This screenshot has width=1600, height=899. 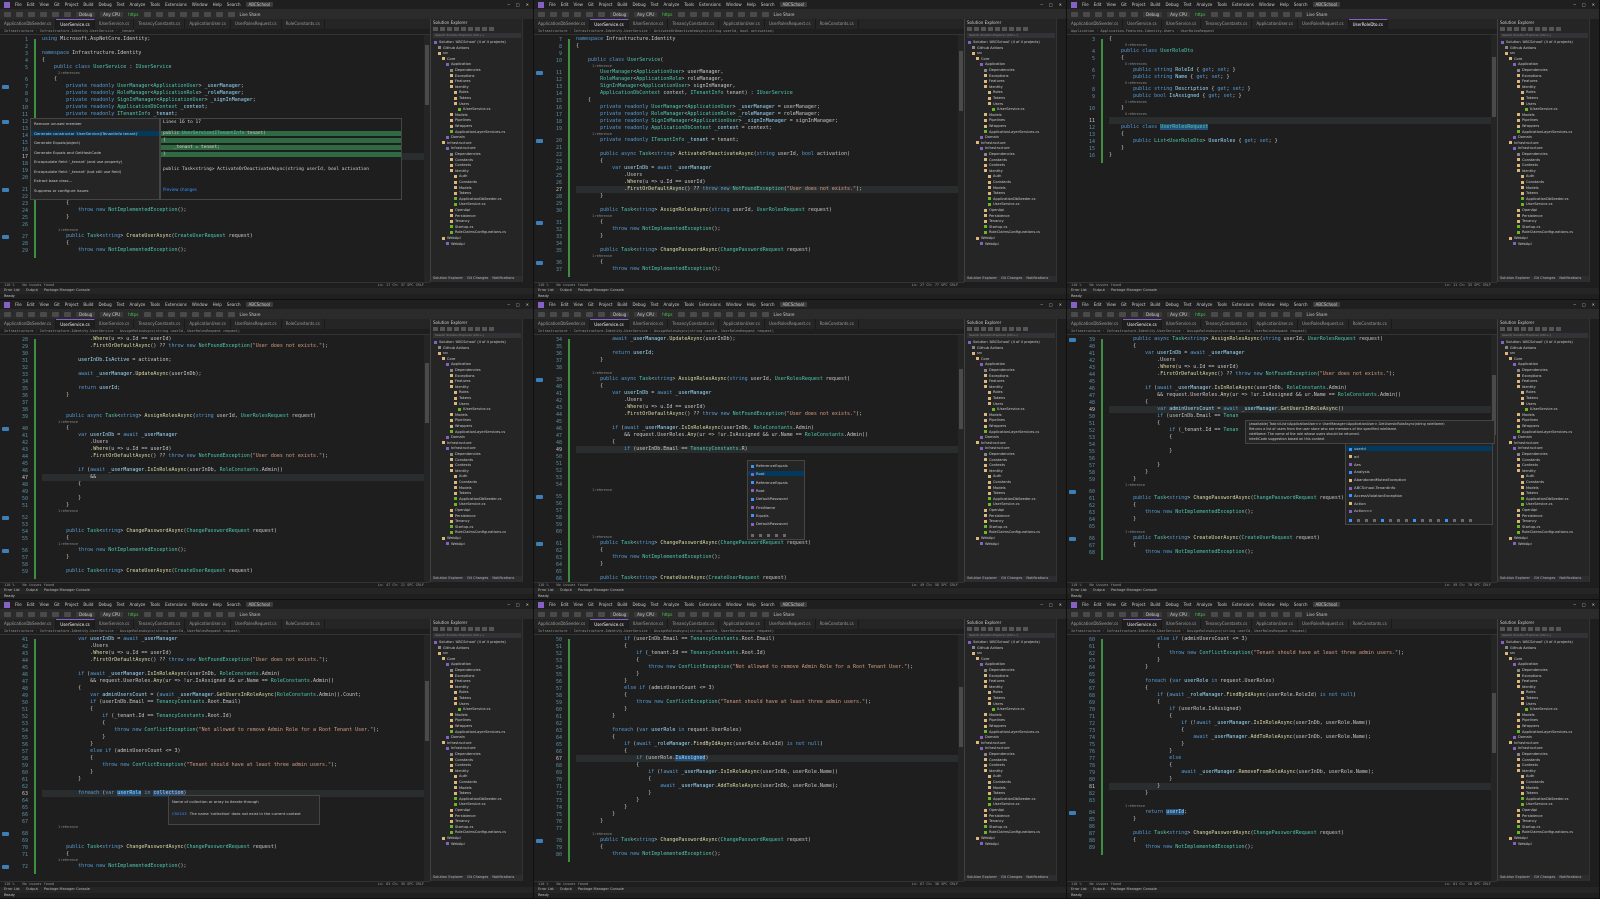 What do you see at coordinates (769, 465) in the screenshot?
I see `completion-item: ReferenceEquals` at bounding box center [769, 465].